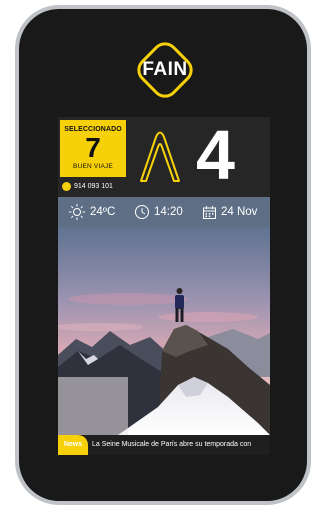 The image size is (321, 505). What do you see at coordinates (93, 186) in the screenshot?
I see `phone-number: 914 093 101` at bounding box center [93, 186].